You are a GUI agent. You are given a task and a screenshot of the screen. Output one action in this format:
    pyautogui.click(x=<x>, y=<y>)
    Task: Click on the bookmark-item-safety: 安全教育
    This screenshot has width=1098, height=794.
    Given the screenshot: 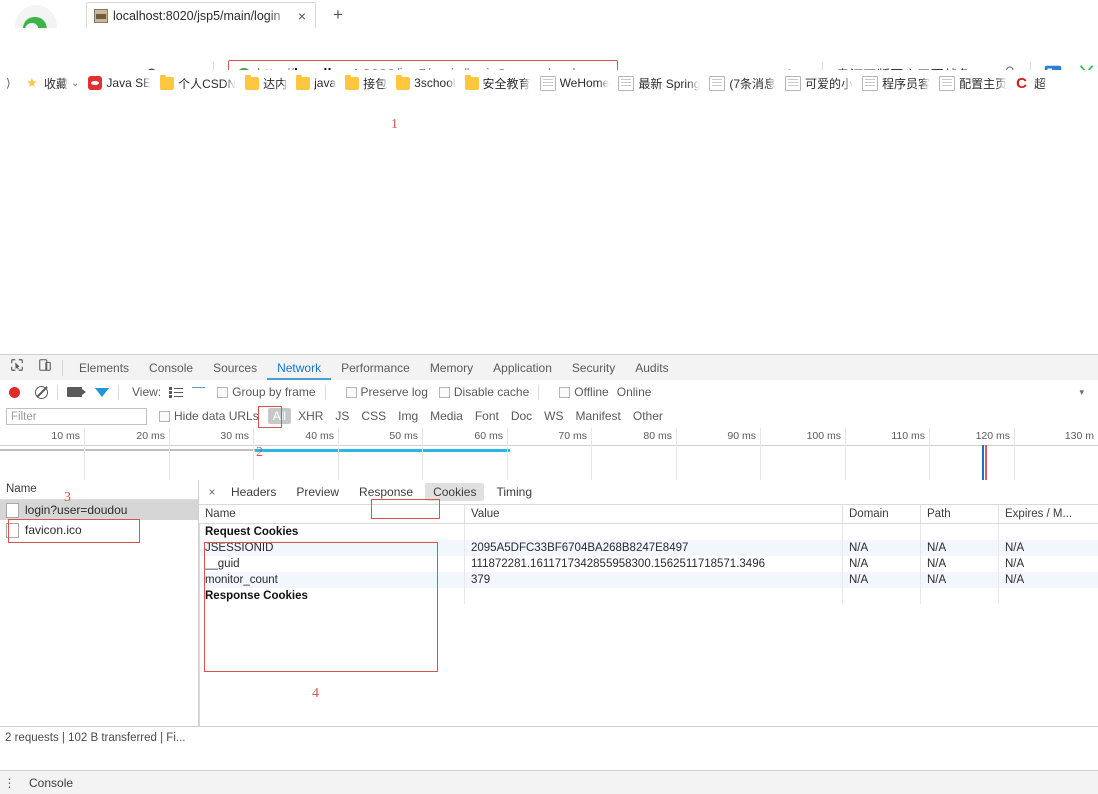 What is the action you would take?
    pyautogui.click(x=497, y=83)
    